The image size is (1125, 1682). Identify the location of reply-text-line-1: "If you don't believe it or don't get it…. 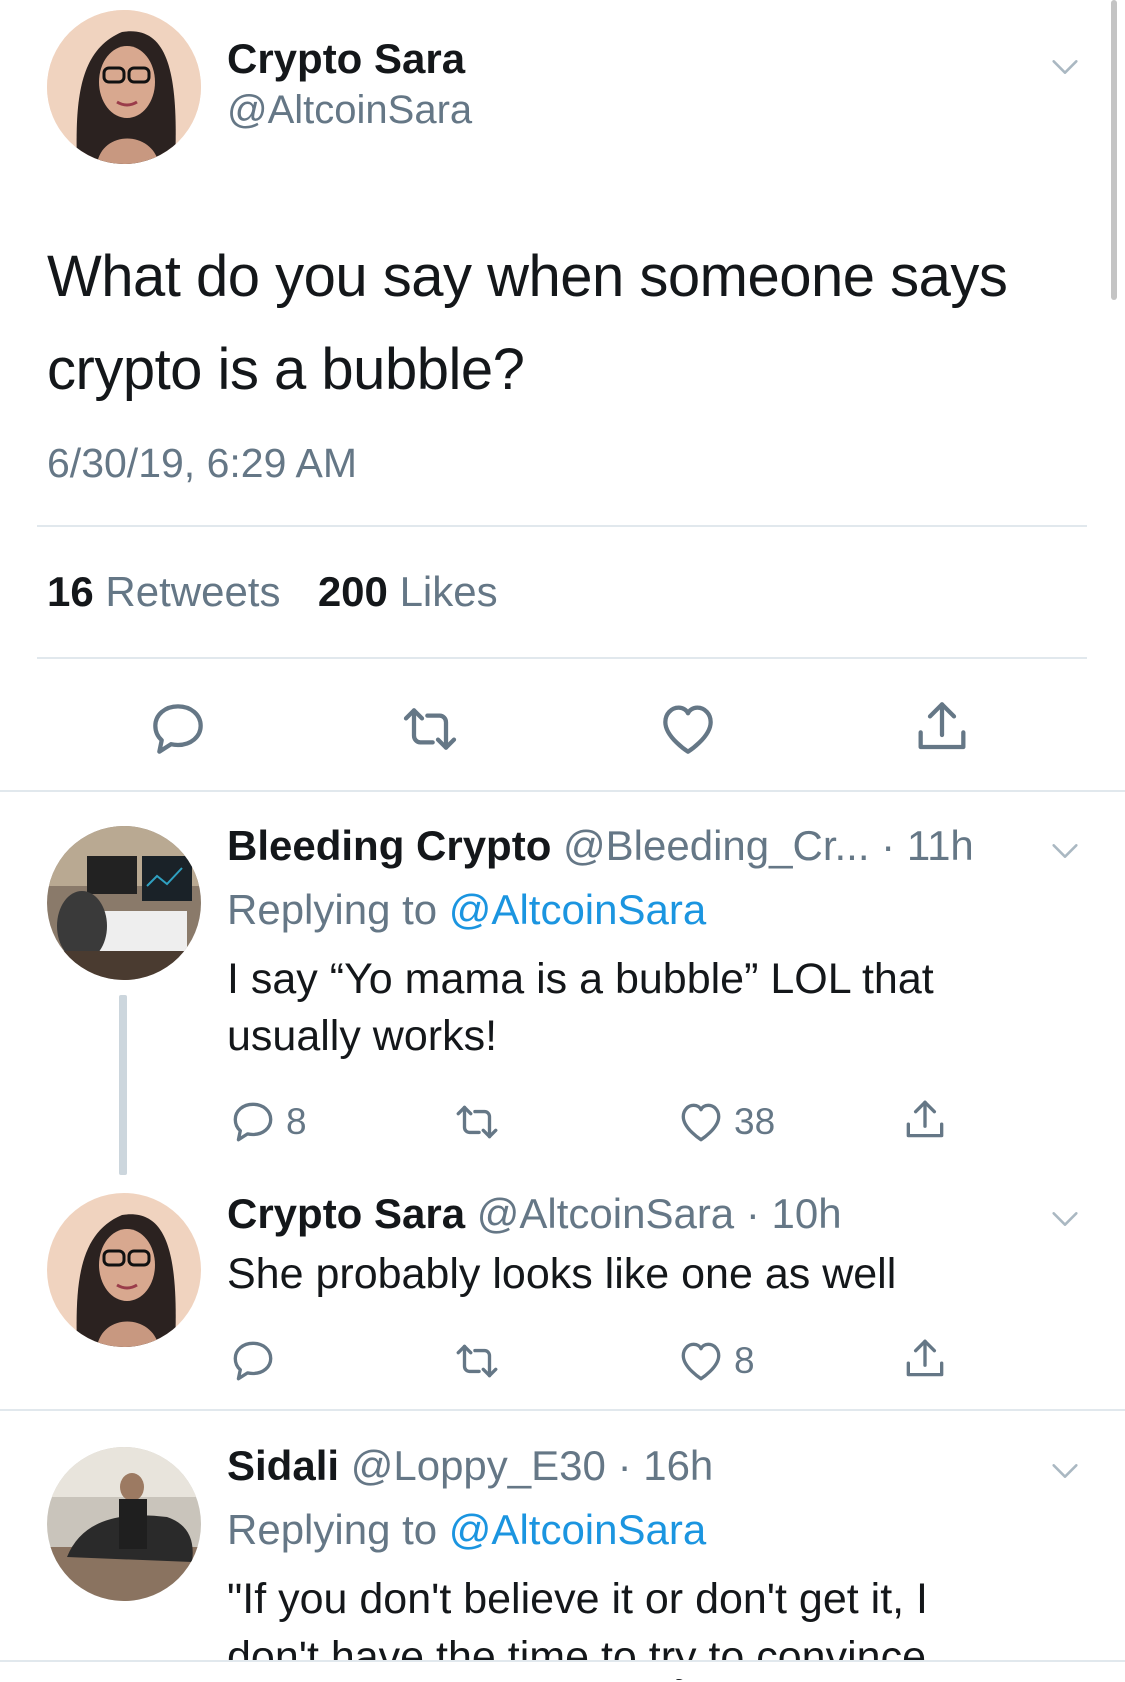
(577, 1599).